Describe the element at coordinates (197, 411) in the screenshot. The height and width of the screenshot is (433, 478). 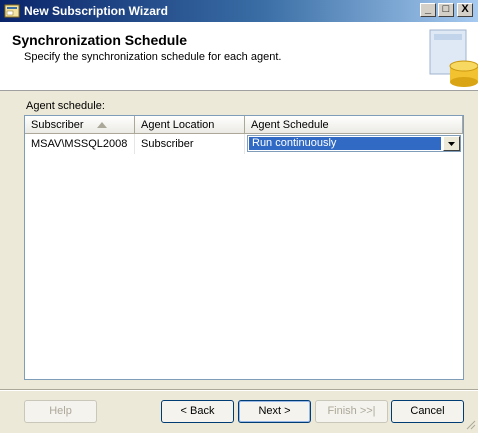
I see `back-button: < Back` at that location.